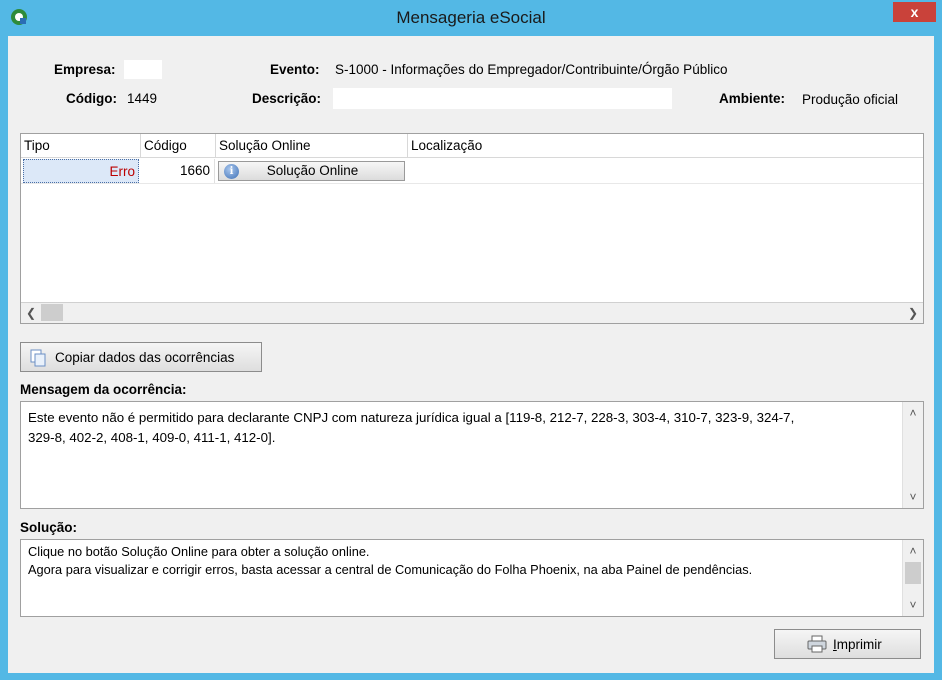 The image size is (942, 680). What do you see at coordinates (752, 98) in the screenshot?
I see `ambiente-label: Ambiente:` at bounding box center [752, 98].